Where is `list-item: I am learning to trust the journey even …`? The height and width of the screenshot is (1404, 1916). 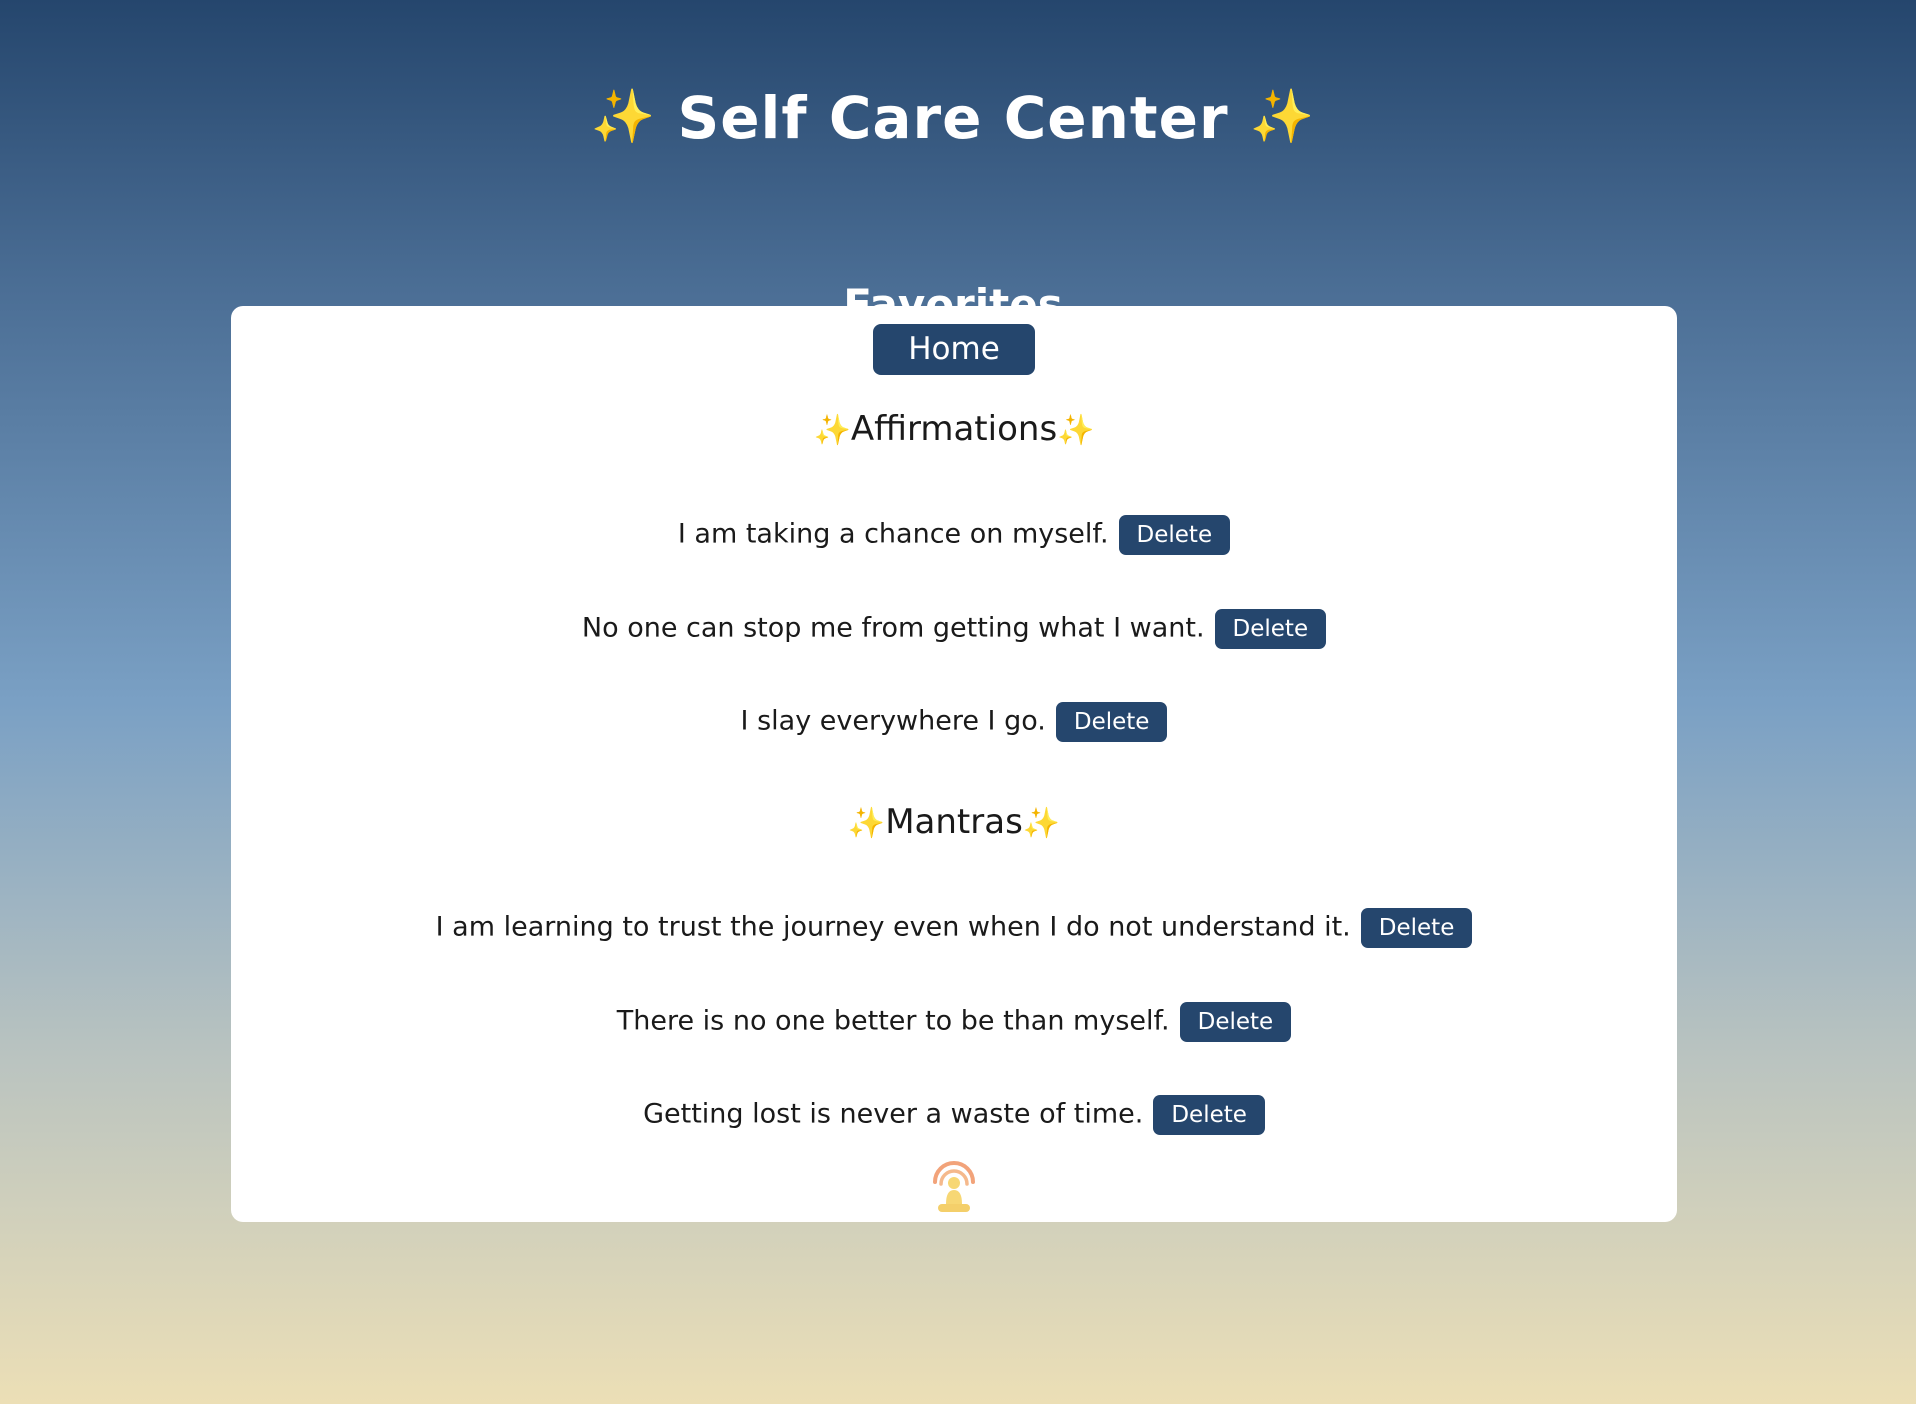 list-item: I am learning to trust the journey even … is located at coordinates (954, 927).